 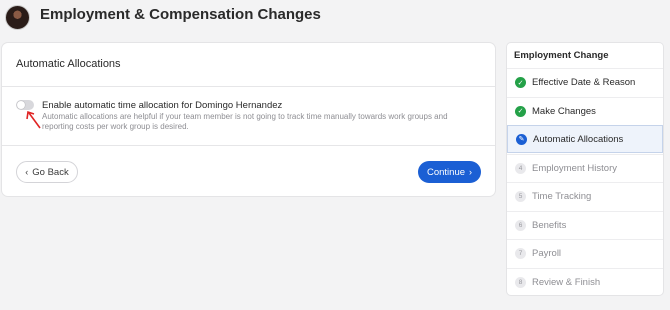 What do you see at coordinates (520, 225) in the screenshot?
I see `step-number-icon: 6` at bounding box center [520, 225].